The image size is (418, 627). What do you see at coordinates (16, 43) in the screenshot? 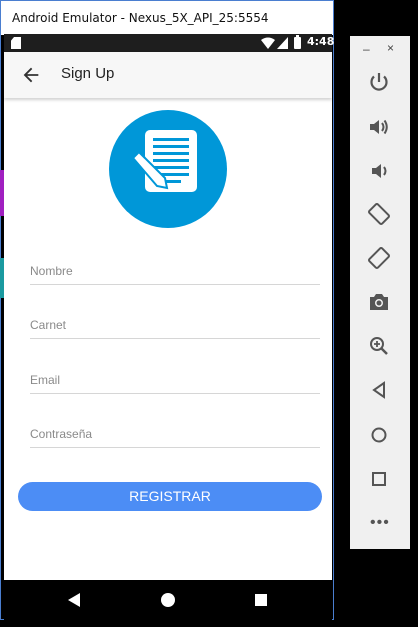
I see `sd-card-icon` at bounding box center [16, 43].